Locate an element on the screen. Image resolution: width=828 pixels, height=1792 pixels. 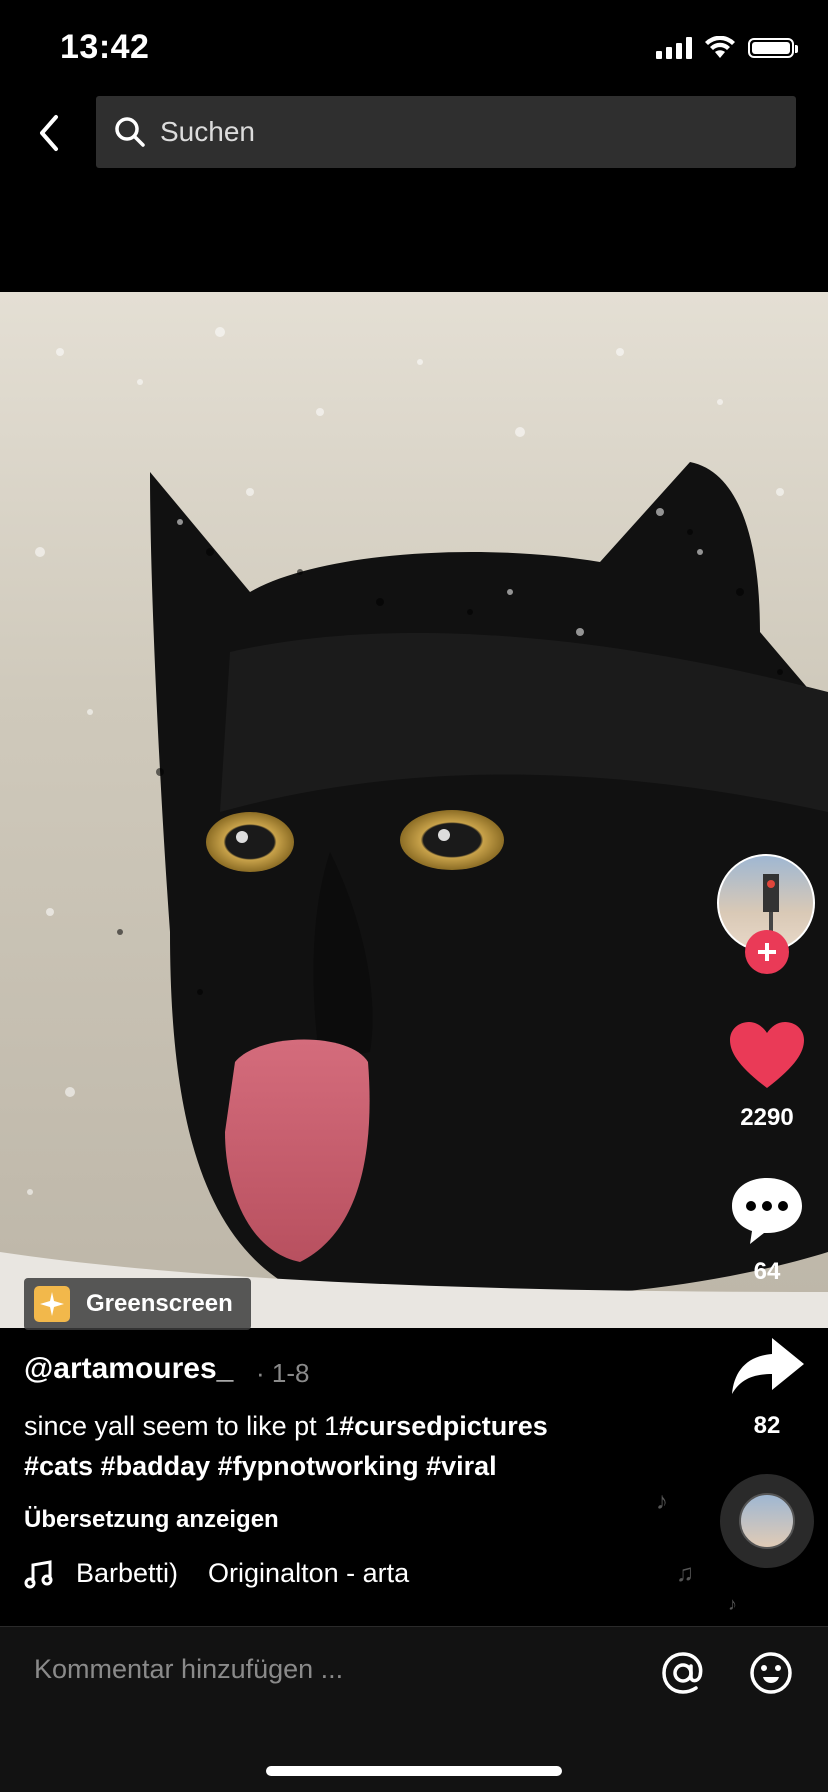
comment-count: 64 is located at coordinates (767, 1271).